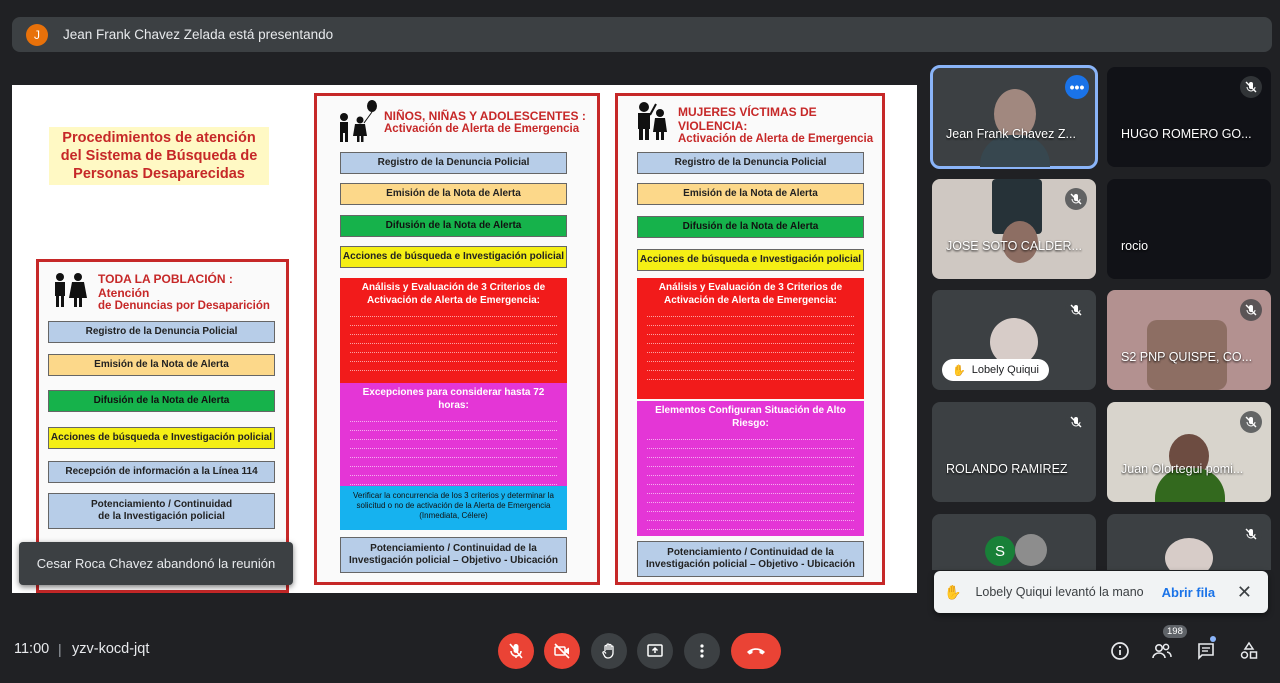  I want to click on more-options-button, so click(702, 651).